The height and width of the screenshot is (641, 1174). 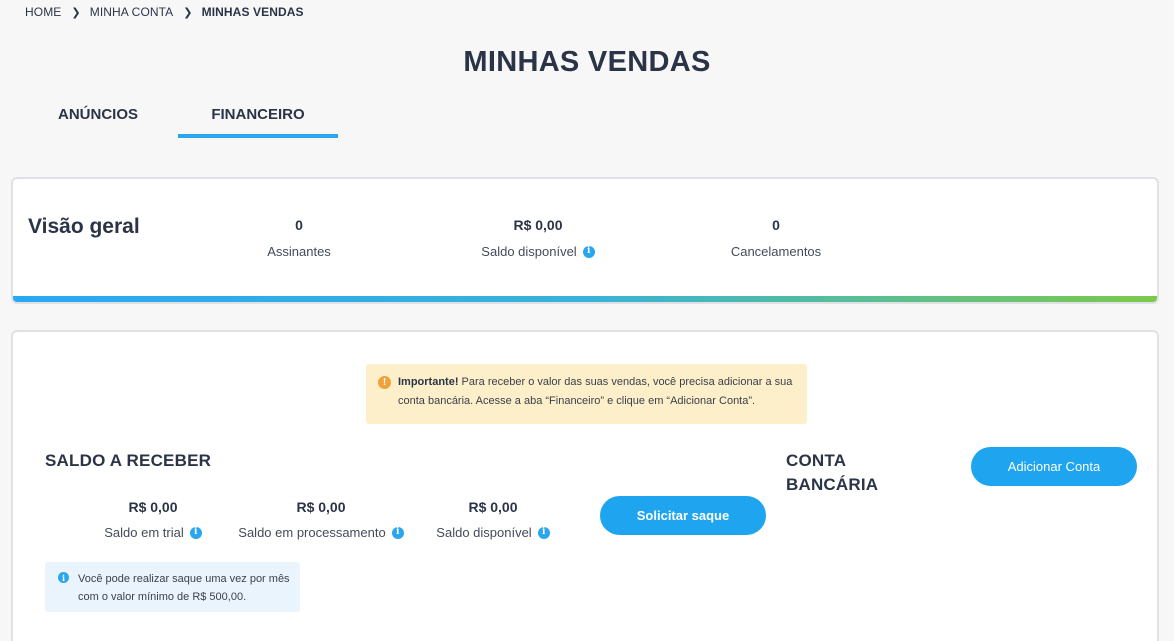 What do you see at coordinates (252, 12) in the screenshot?
I see `breadcrumb-current: MINHAS VENDAS` at bounding box center [252, 12].